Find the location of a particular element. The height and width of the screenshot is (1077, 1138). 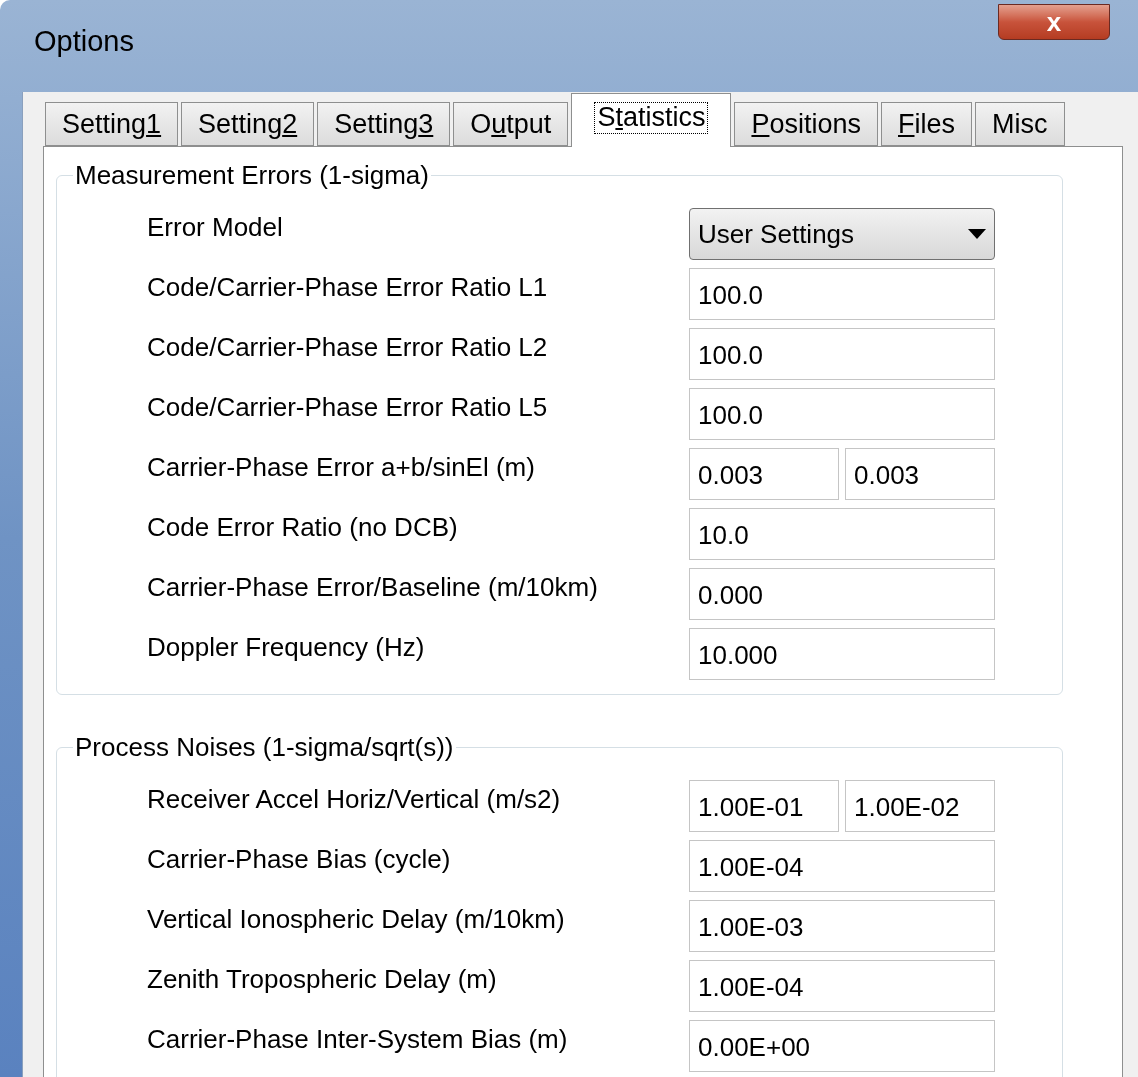

field-label: Carrier-Phase Bias (cycle) is located at coordinates (299, 859).